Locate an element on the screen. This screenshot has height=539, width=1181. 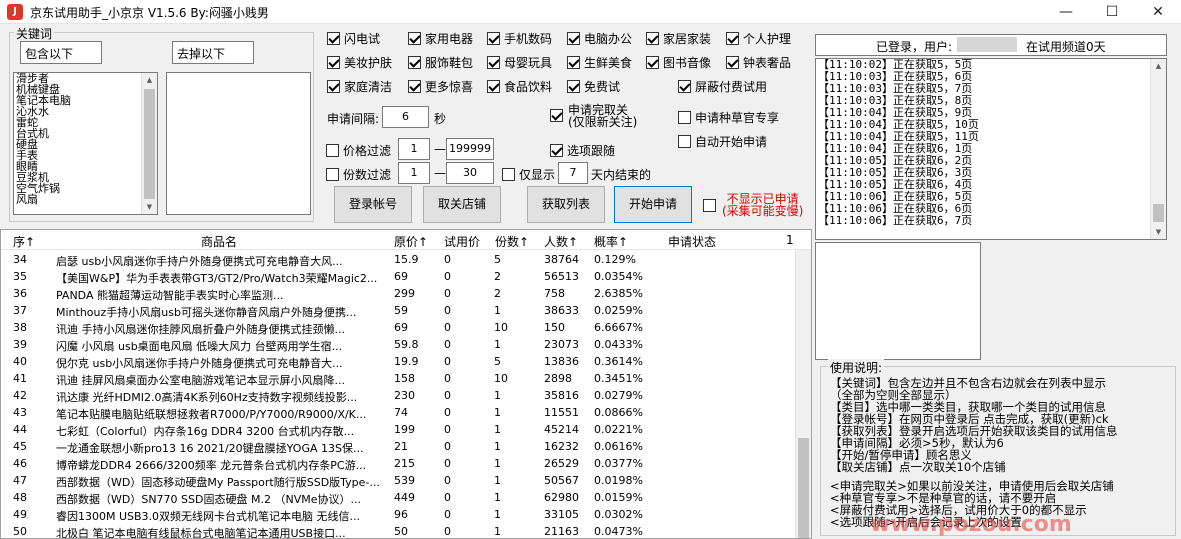
list-item: 风扇 is located at coordinates (85, 199).